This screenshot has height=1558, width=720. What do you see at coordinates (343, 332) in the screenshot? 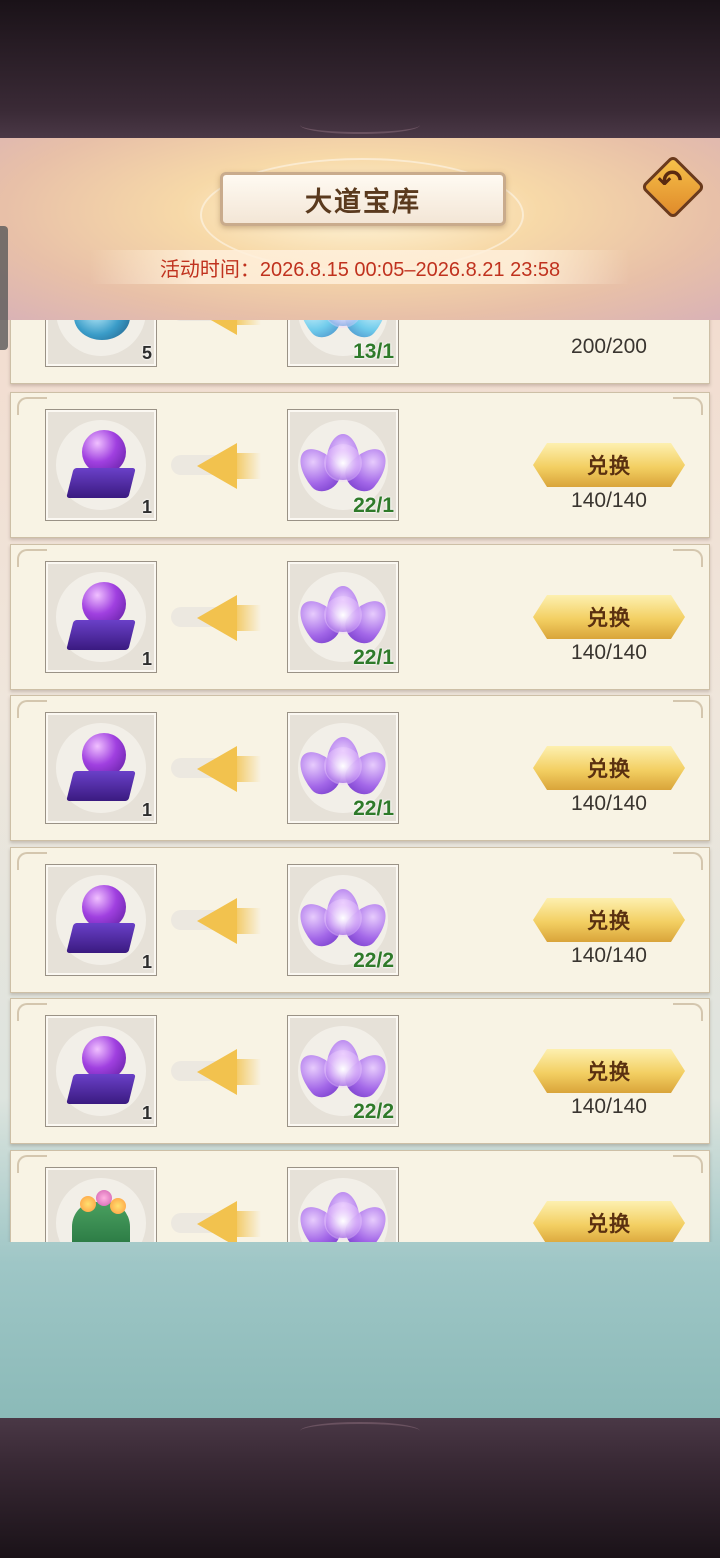
I see `blue-lotus-icon` at bounding box center [343, 332].